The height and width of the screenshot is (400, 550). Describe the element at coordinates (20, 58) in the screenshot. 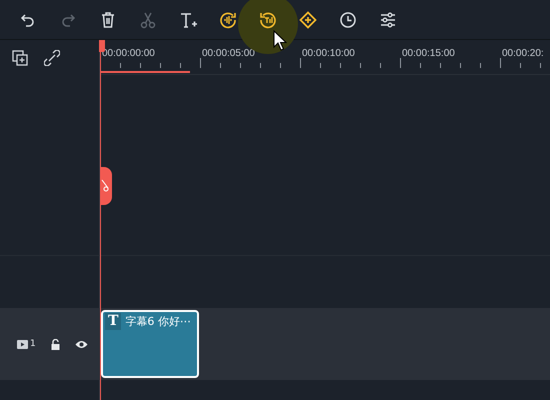

I see `add-track-icon` at that location.